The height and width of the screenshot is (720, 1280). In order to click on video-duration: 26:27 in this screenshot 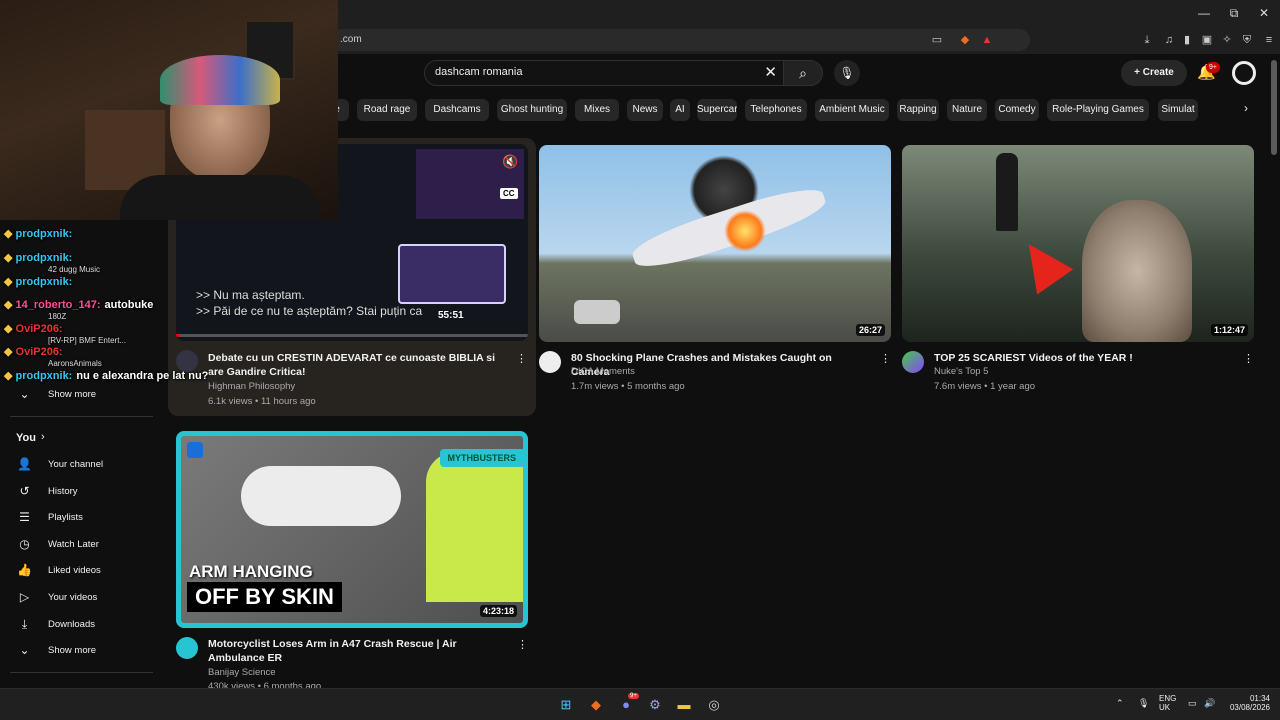, I will do `click(870, 330)`.